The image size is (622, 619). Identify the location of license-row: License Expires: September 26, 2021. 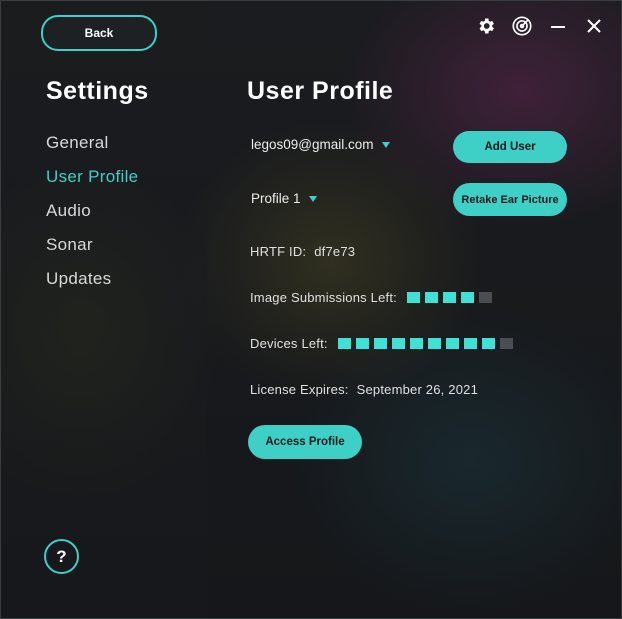
(364, 389).